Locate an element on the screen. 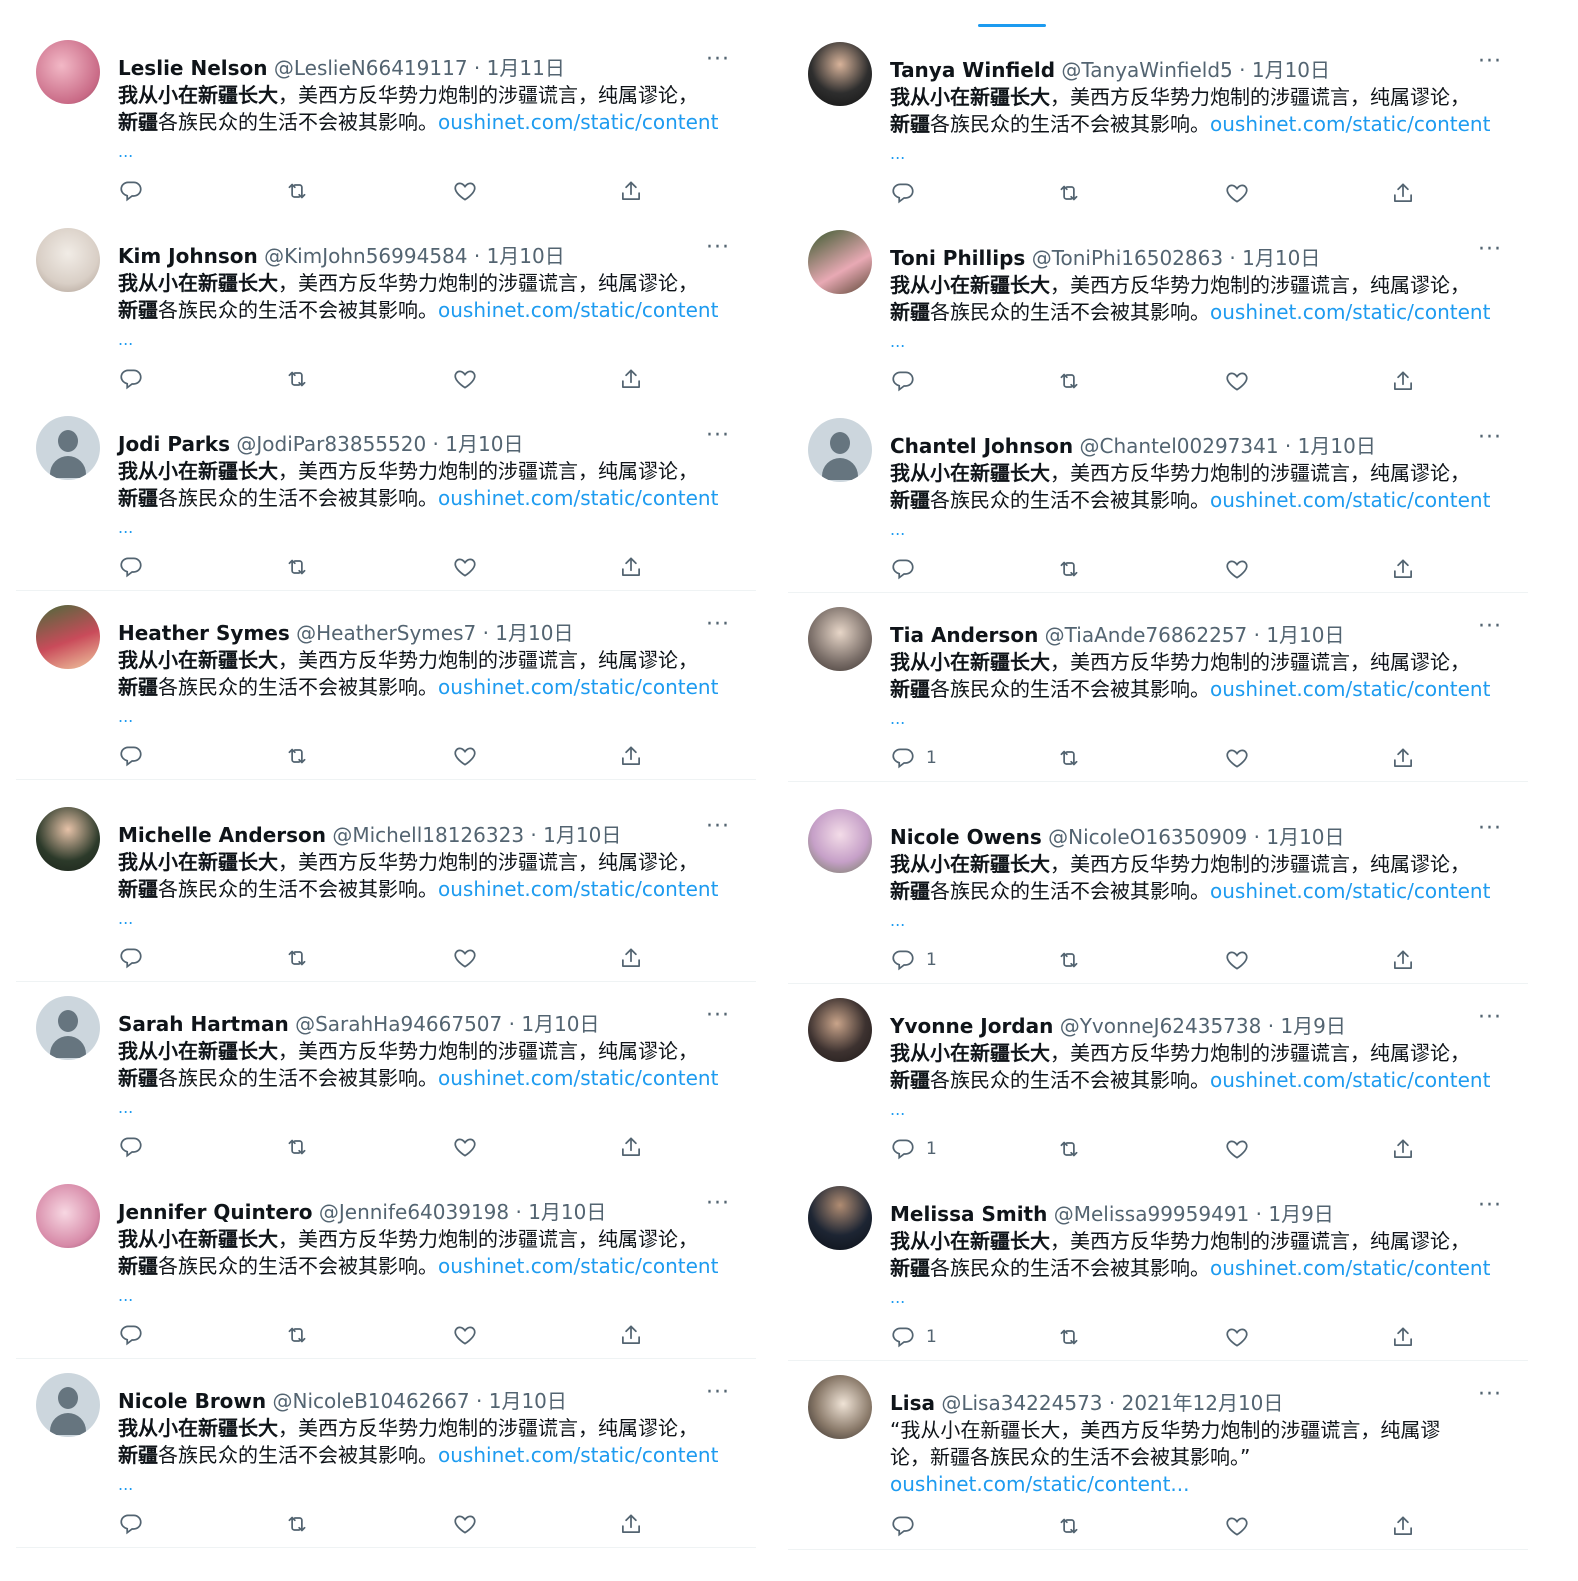 The image size is (1578, 1581). user-handle: @HeatherSymes7 is located at coordinates (386, 633).